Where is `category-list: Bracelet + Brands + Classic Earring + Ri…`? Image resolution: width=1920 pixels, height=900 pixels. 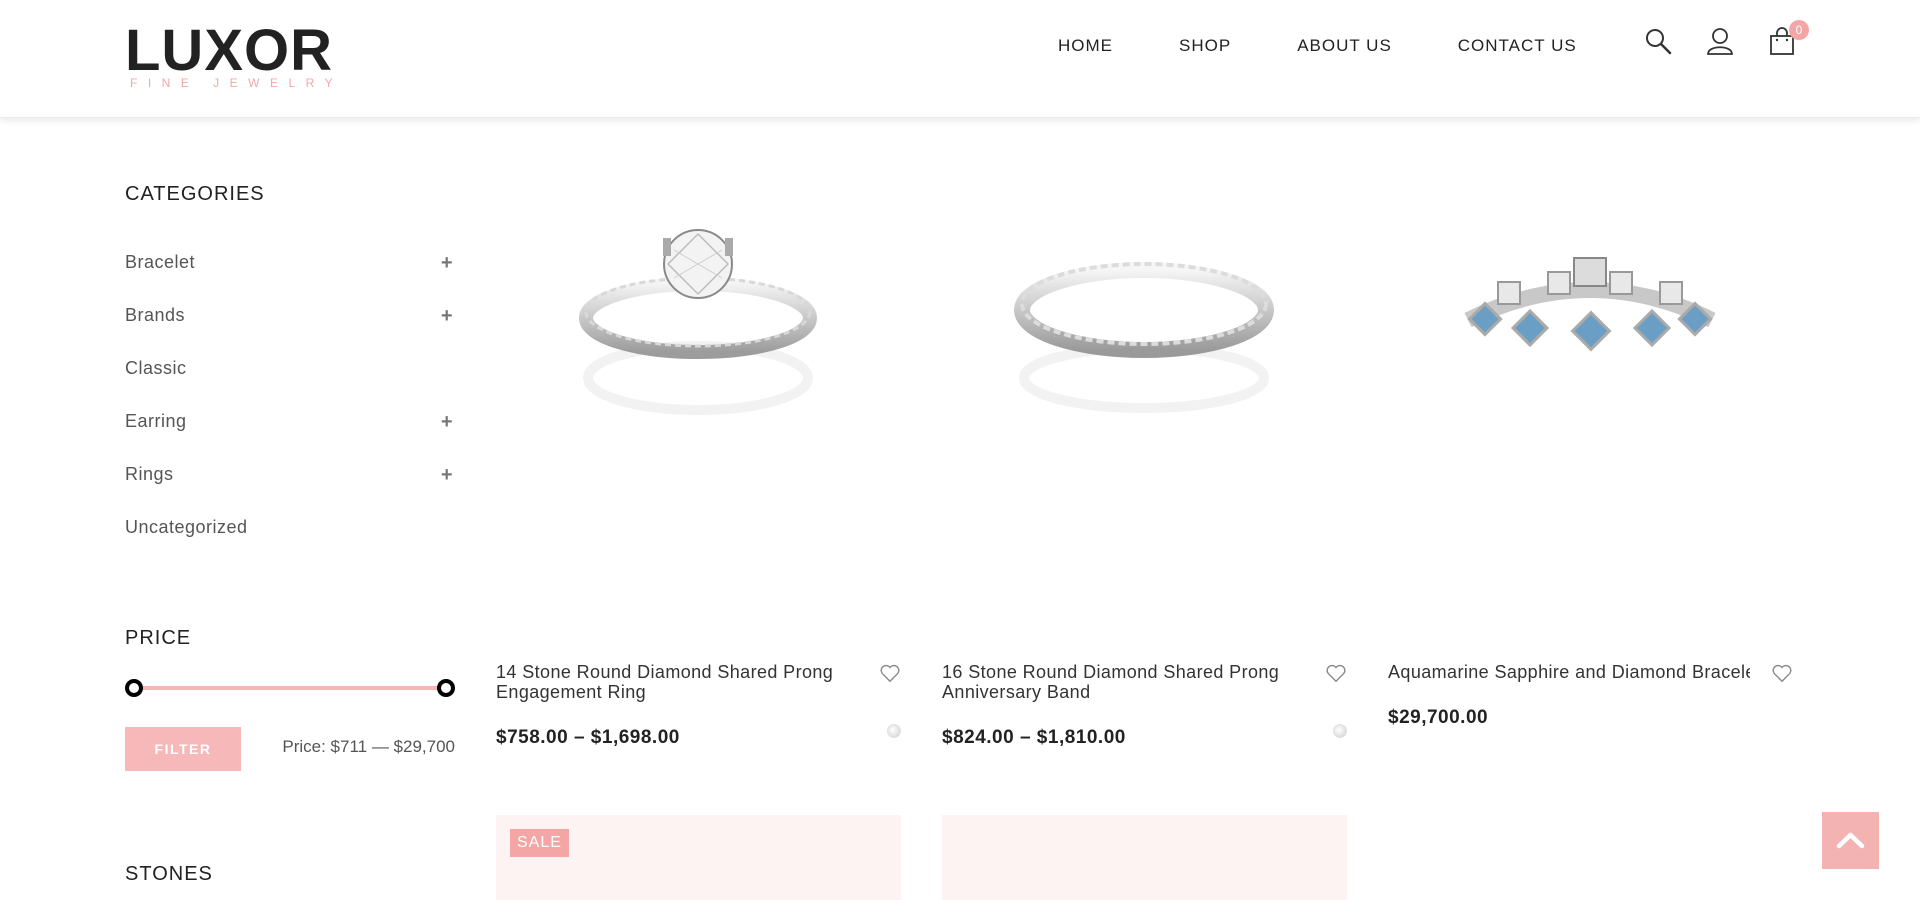
category-list: Bracelet + Brands + Classic Earring + Ri… is located at coordinates (290, 411).